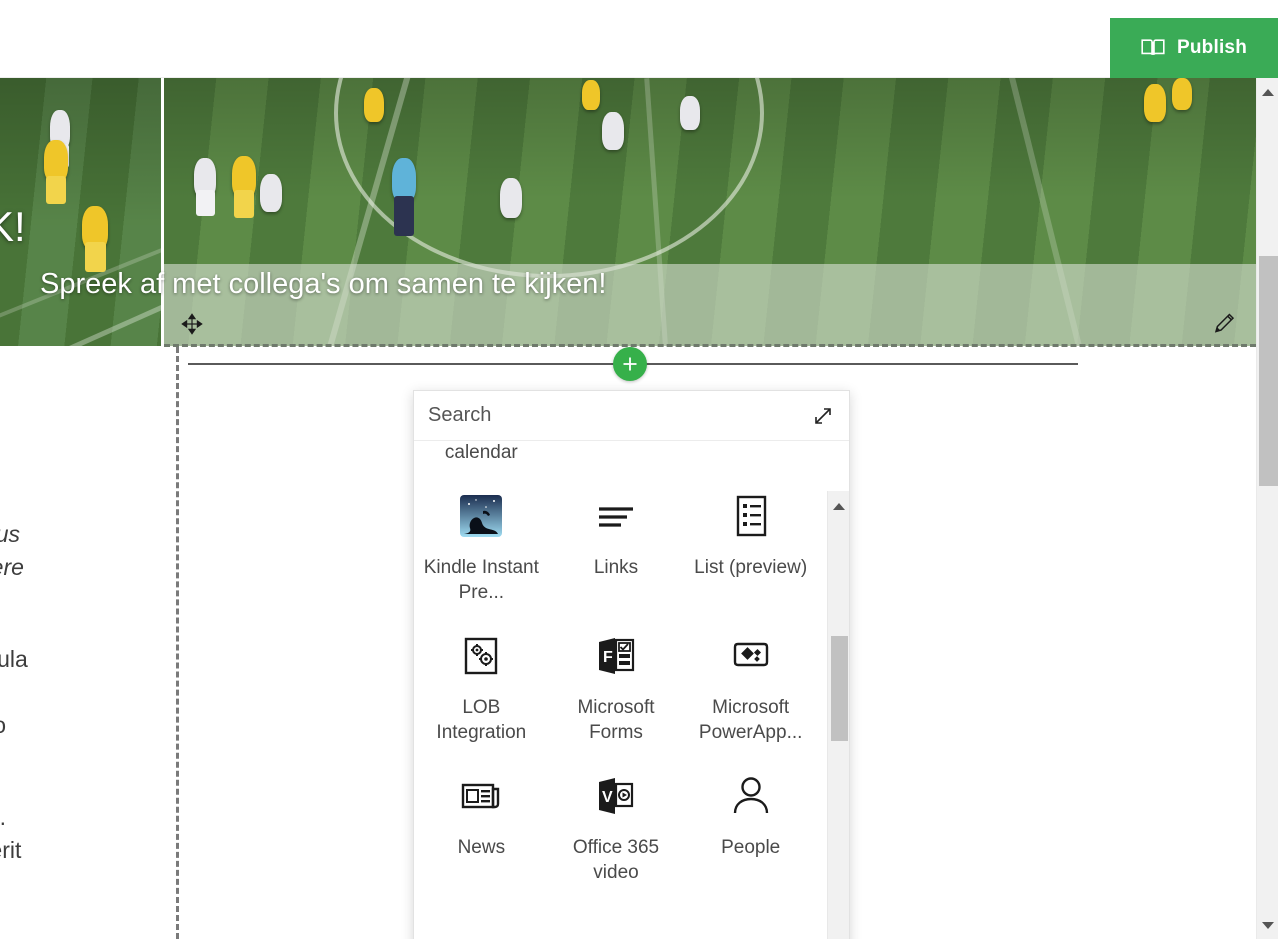 The width and height of the screenshot is (1278, 939). Describe the element at coordinates (1268, 371) in the screenshot. I see `page-scrollbar-thumb` at that location.